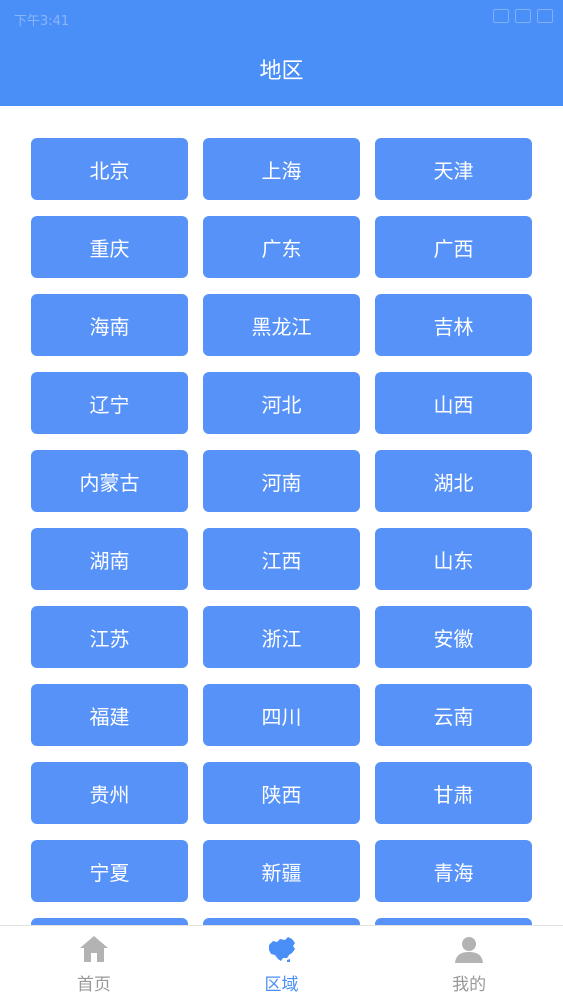 This screenshot has height=1000, width=563. What do you see at coordinates (453, 559) in the screenshot?
I see `region-button: 山东` at bounding box center [453, 559].